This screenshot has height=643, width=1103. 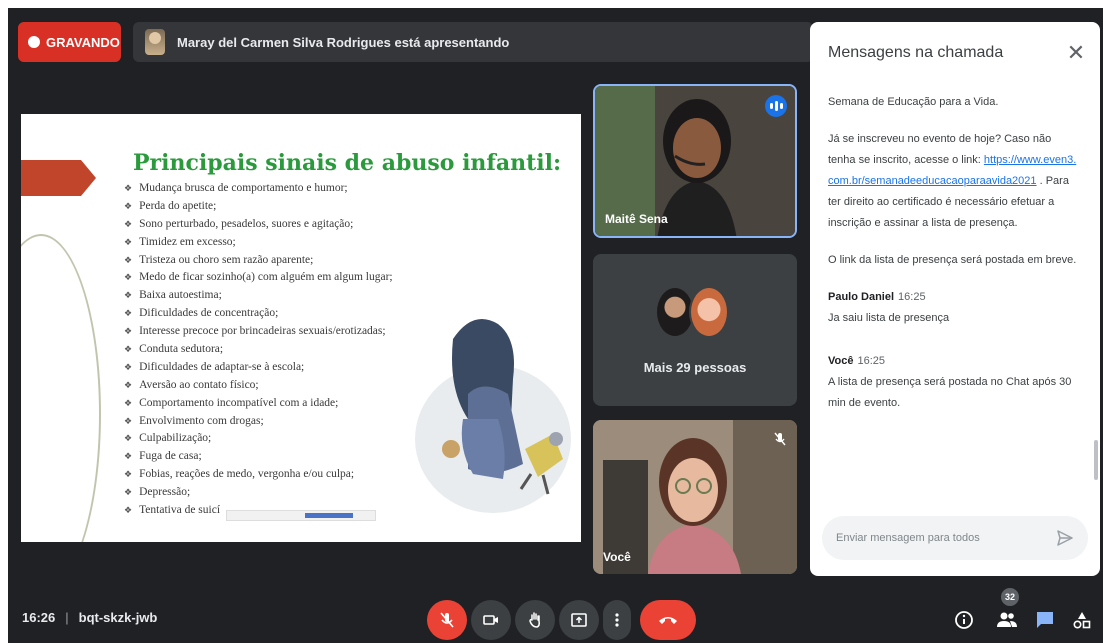 I want to click on recording-badge: GRAVANDO, so click(x=69, y=42).